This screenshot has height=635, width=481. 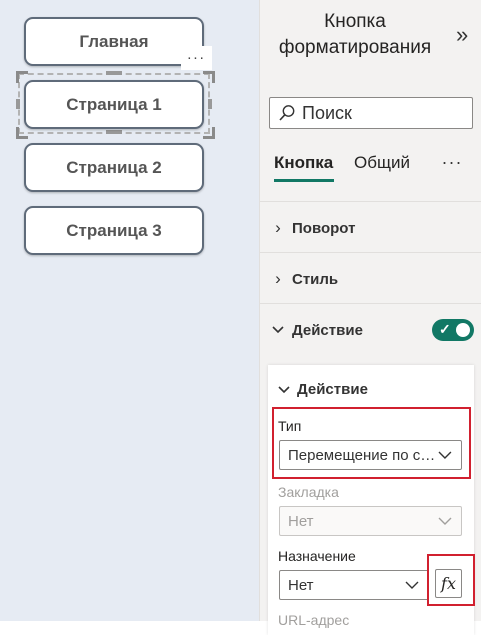 I want to click on bookmark-value: Нет, so click(x=301, y=521).